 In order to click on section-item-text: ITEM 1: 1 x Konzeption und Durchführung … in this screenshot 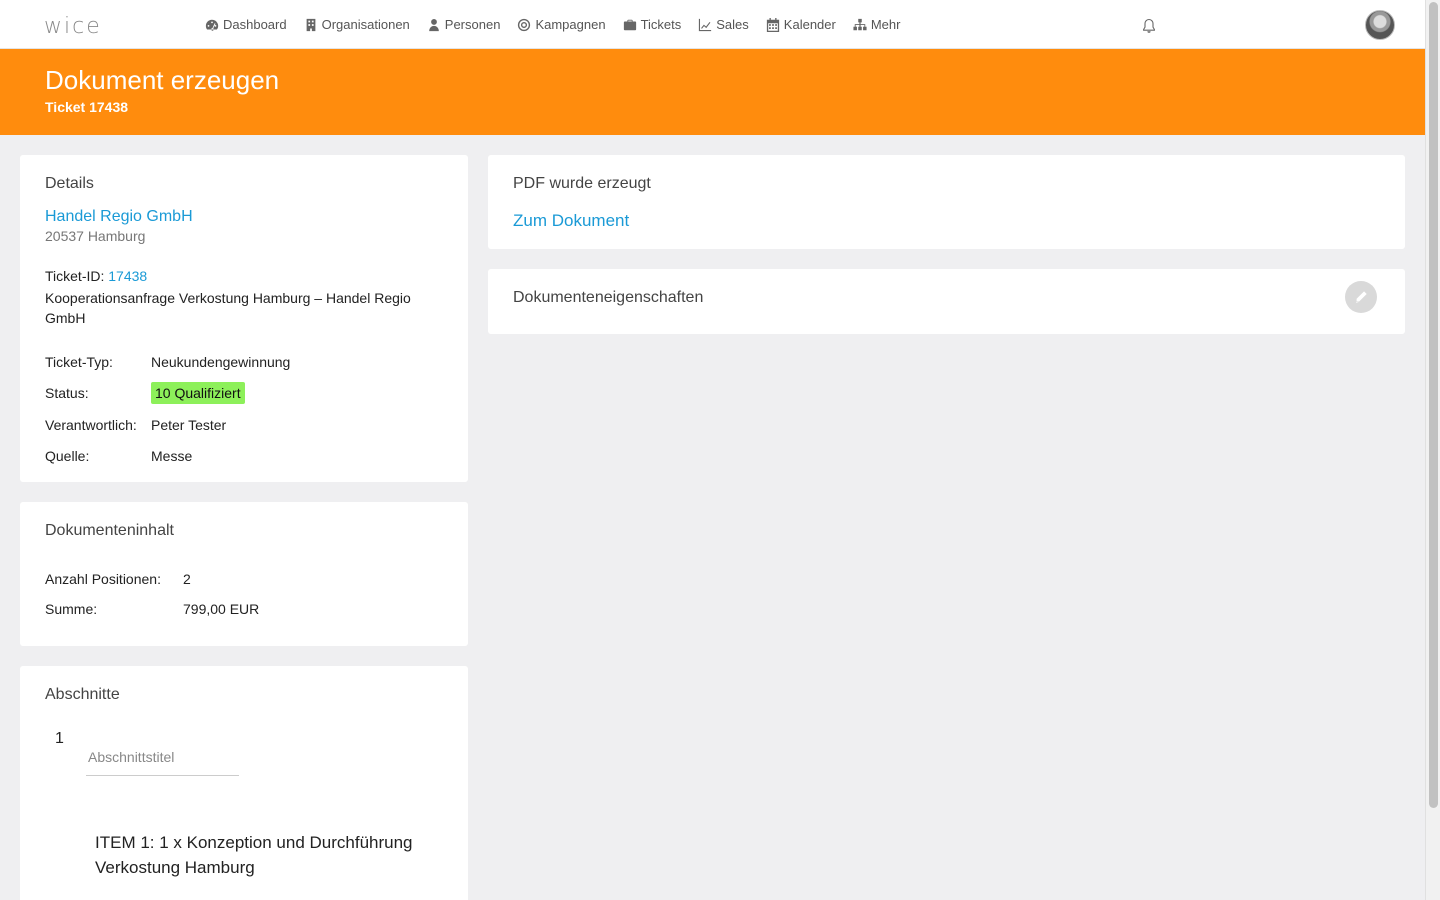, I will do `click(254, 855)`.